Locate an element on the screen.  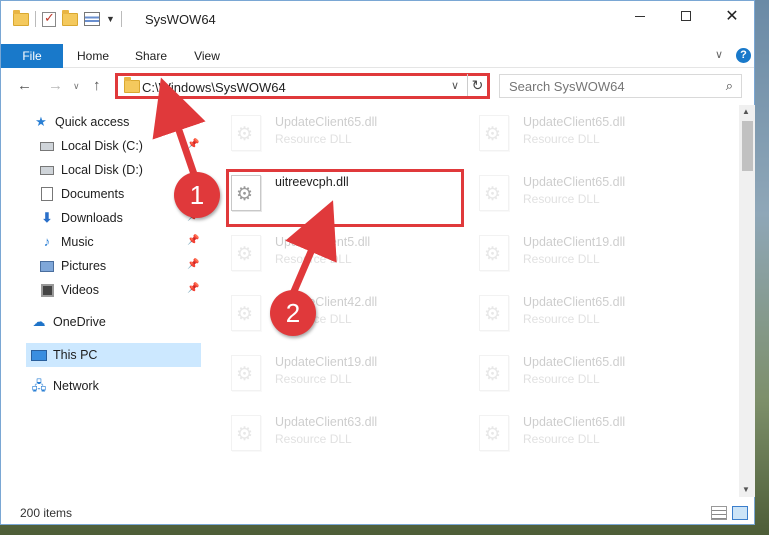
nav-item-videos: Videos is located at coordinates (69, 290).